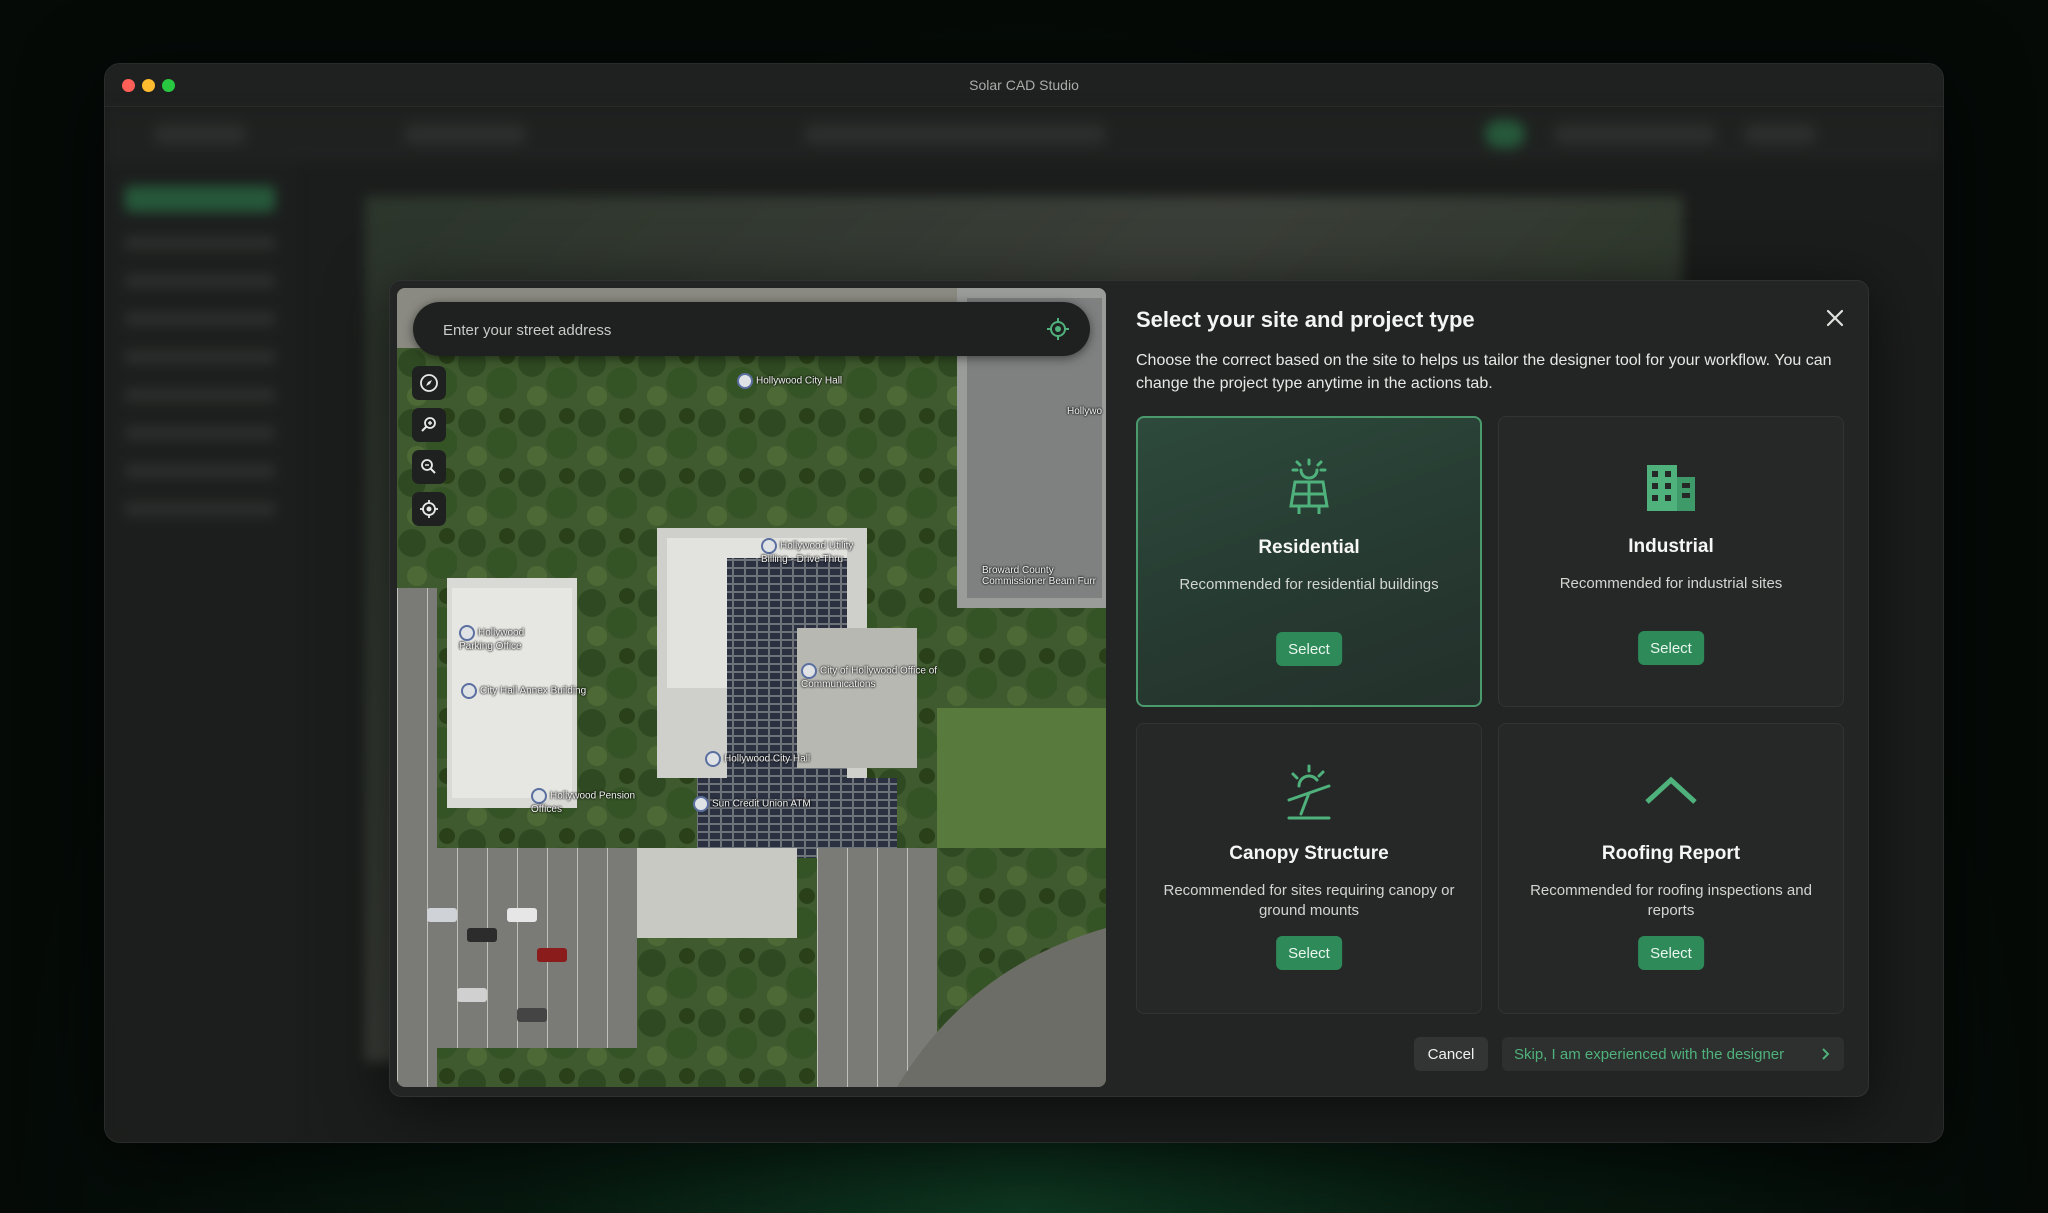  I want to click on zoom-in-button, so click(429, 425).